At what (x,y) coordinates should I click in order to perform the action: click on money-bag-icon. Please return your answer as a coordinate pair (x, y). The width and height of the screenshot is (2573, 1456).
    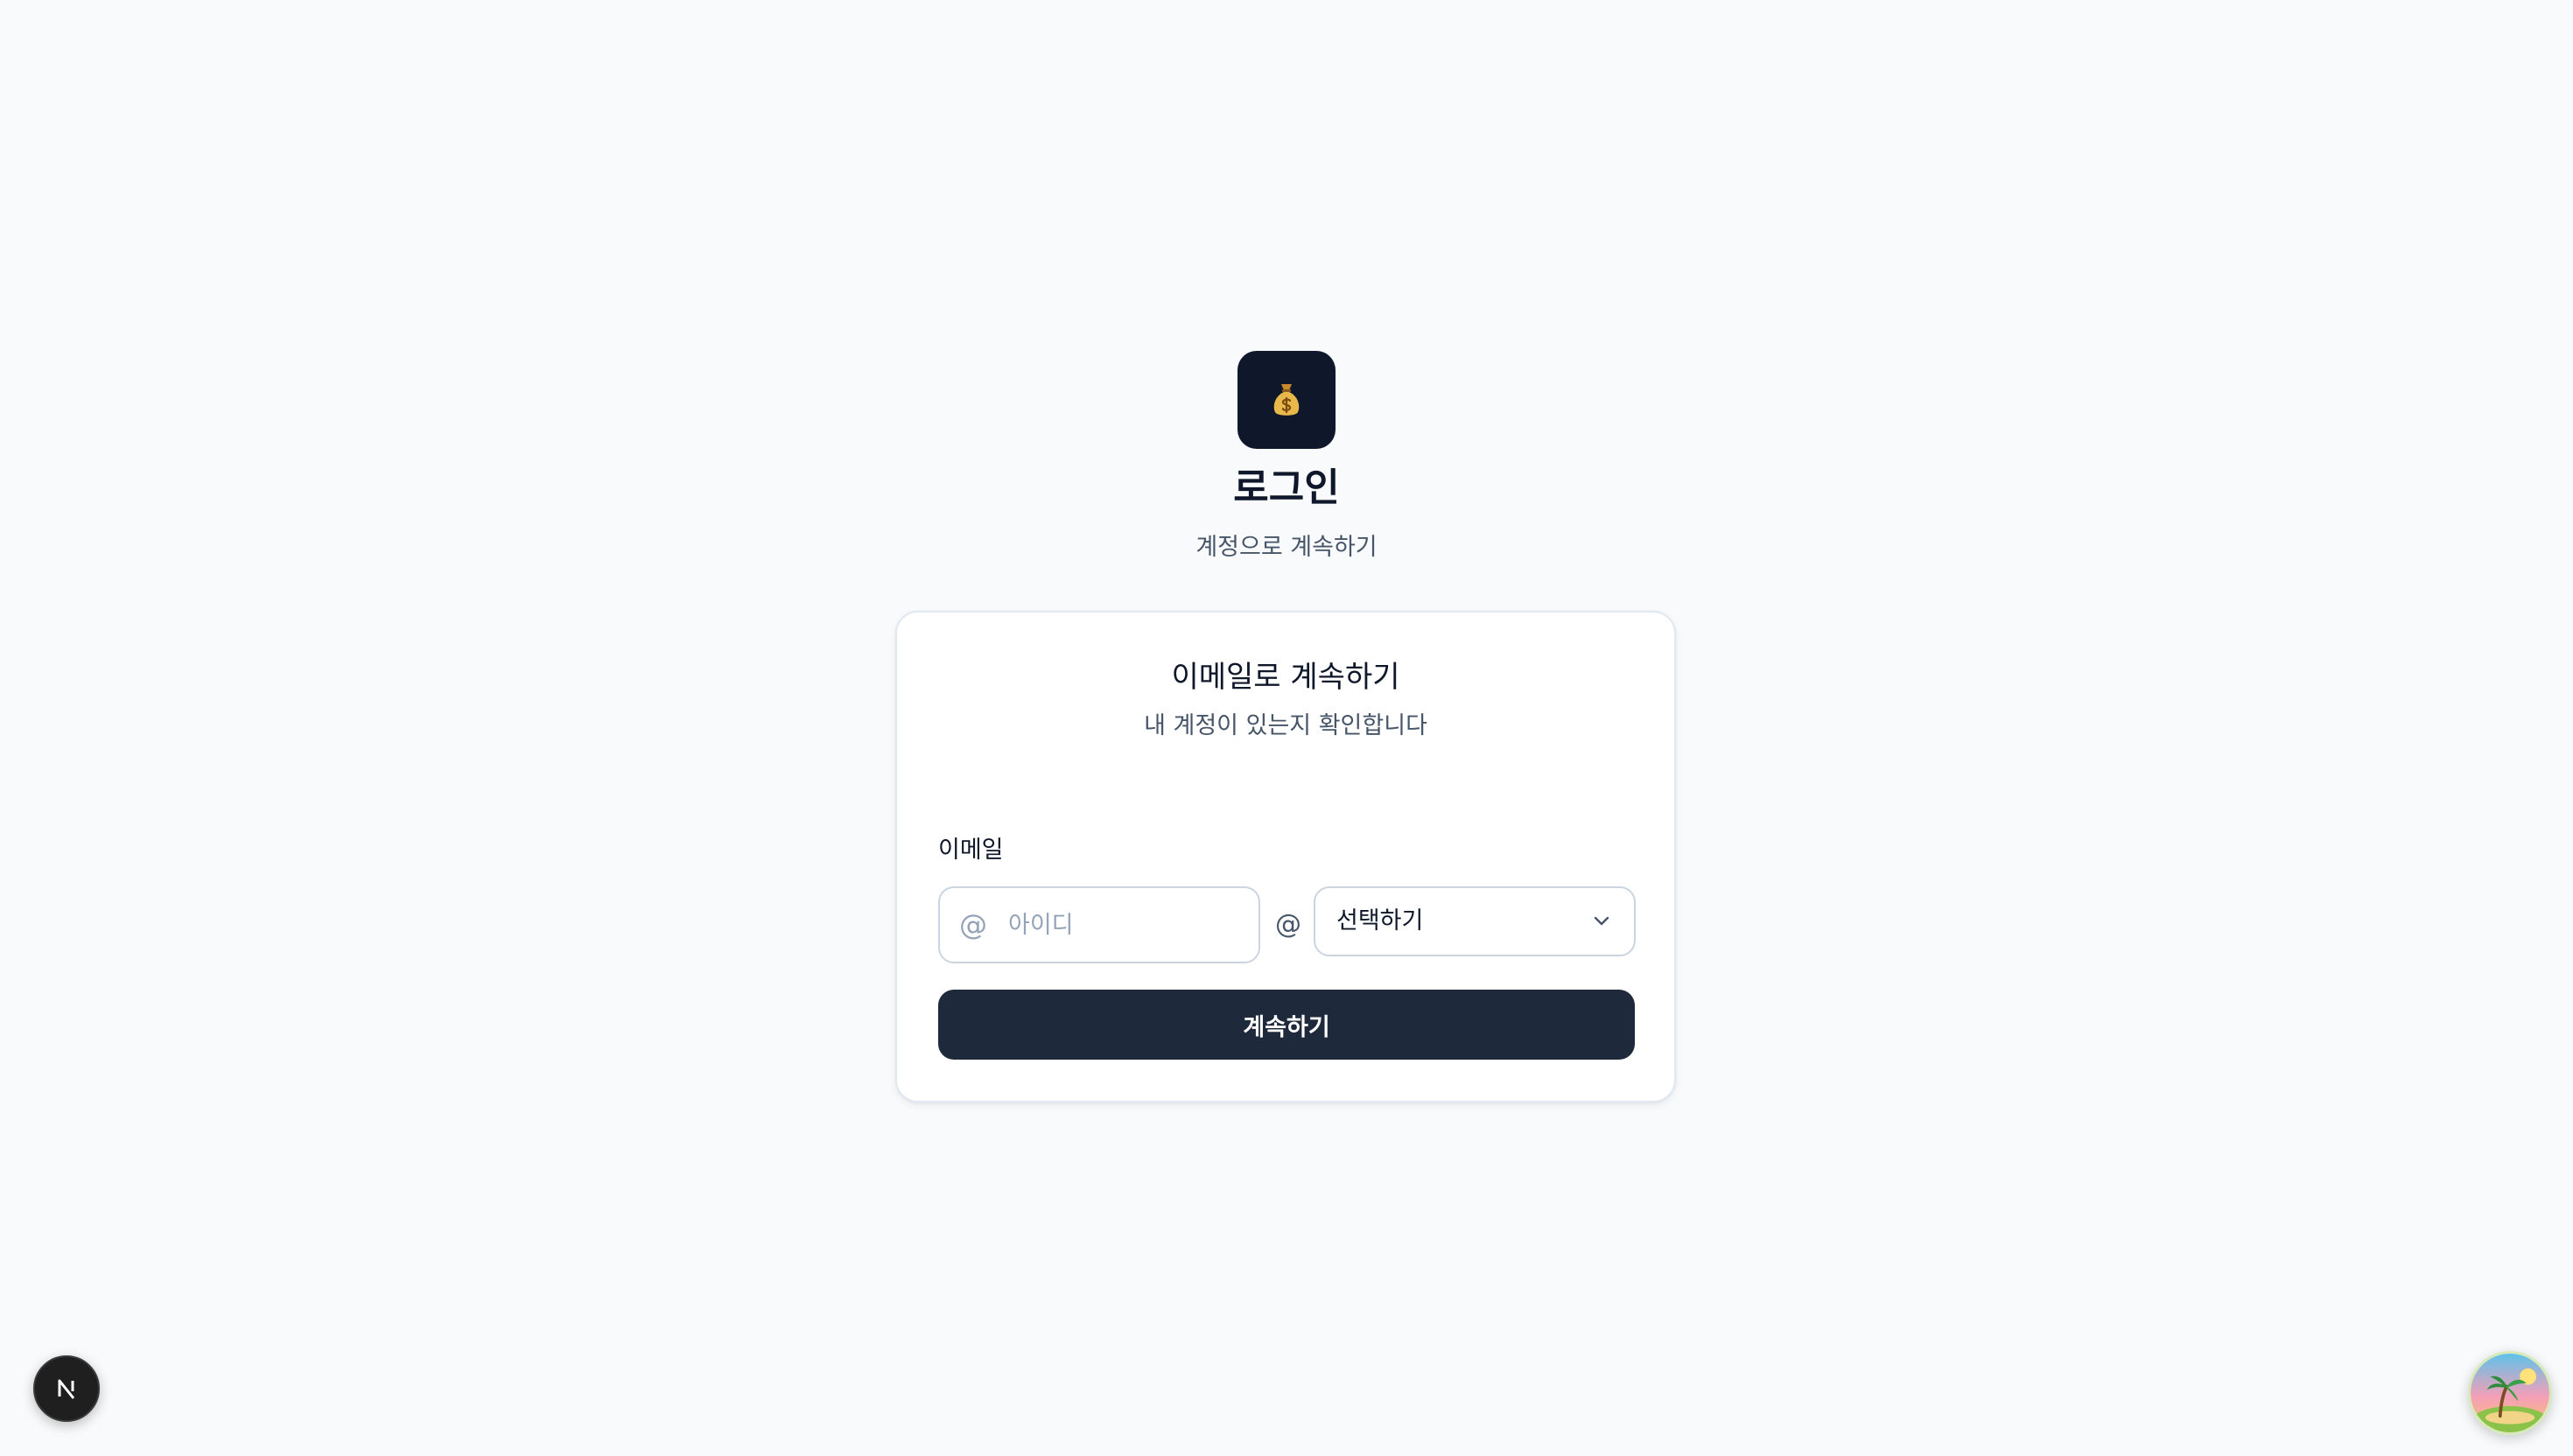
    Looking at the image, I should click on (1286, 400).